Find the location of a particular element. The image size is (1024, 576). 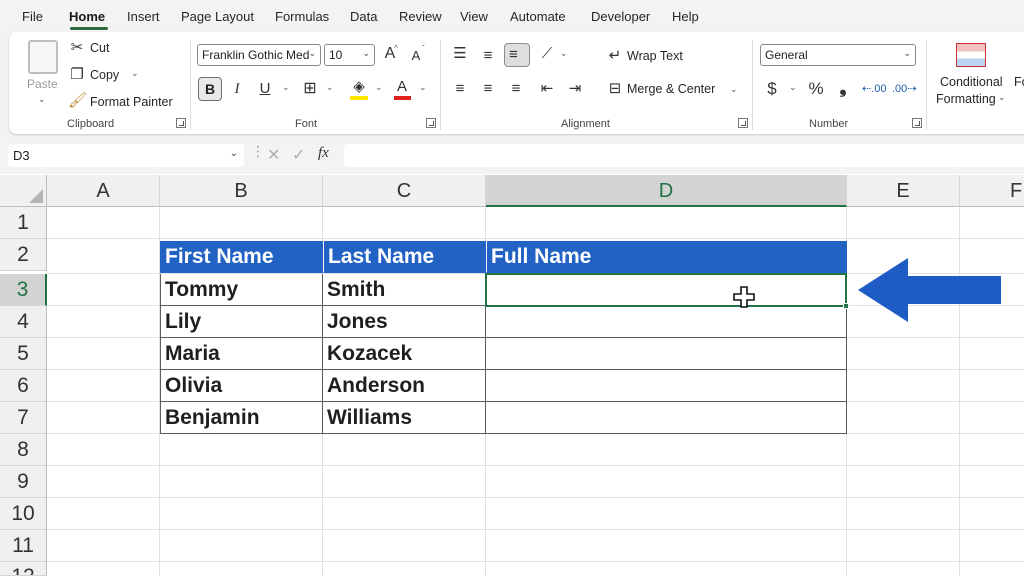

font-color-icon: A is located at coordinates (402, 87).